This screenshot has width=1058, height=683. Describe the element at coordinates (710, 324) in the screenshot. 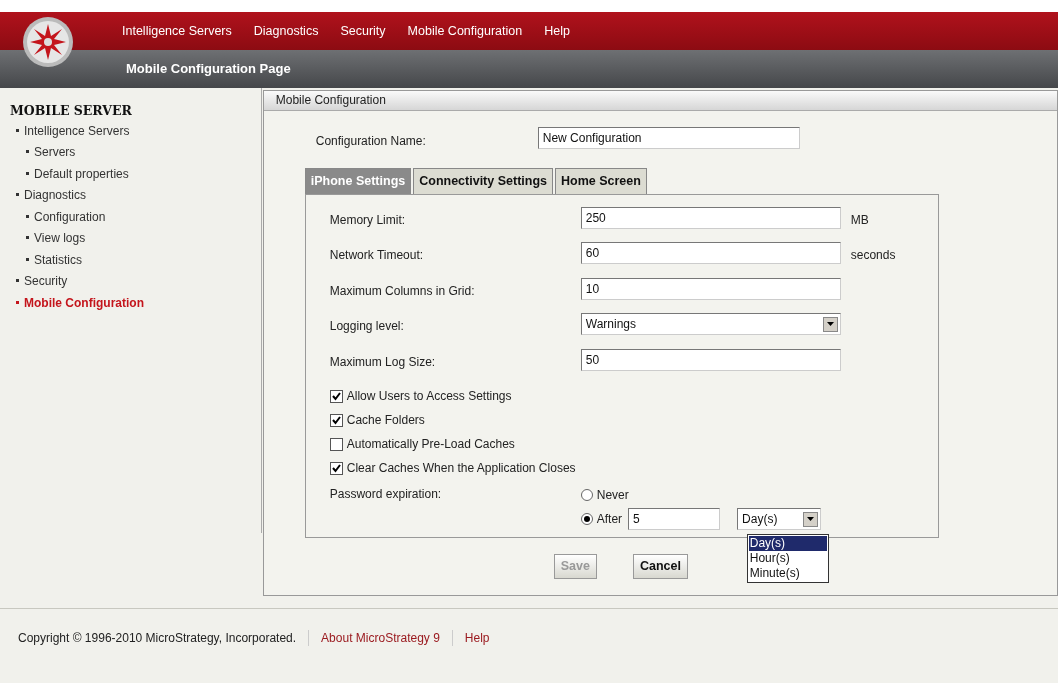

I see `dropdown-field: Warnings` at that location.